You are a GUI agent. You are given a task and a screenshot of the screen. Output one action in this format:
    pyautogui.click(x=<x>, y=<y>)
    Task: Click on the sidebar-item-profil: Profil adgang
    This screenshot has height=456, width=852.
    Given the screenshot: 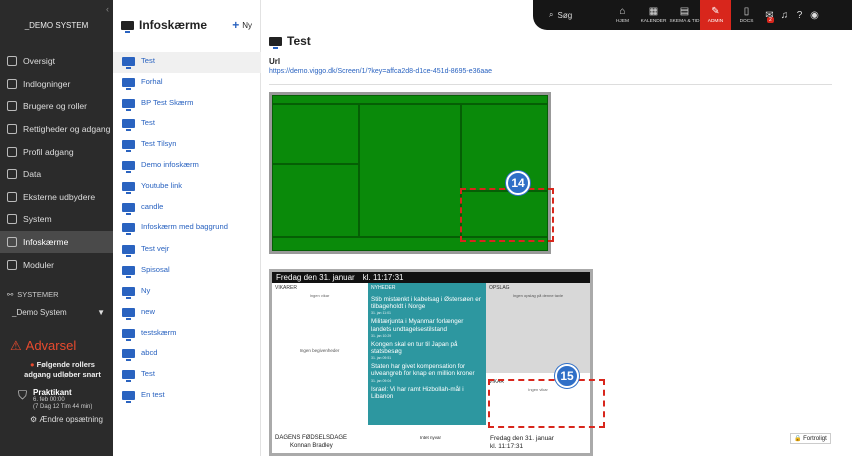 What is the action you would take?
    pyautogui.click(x=56, y=151)
    